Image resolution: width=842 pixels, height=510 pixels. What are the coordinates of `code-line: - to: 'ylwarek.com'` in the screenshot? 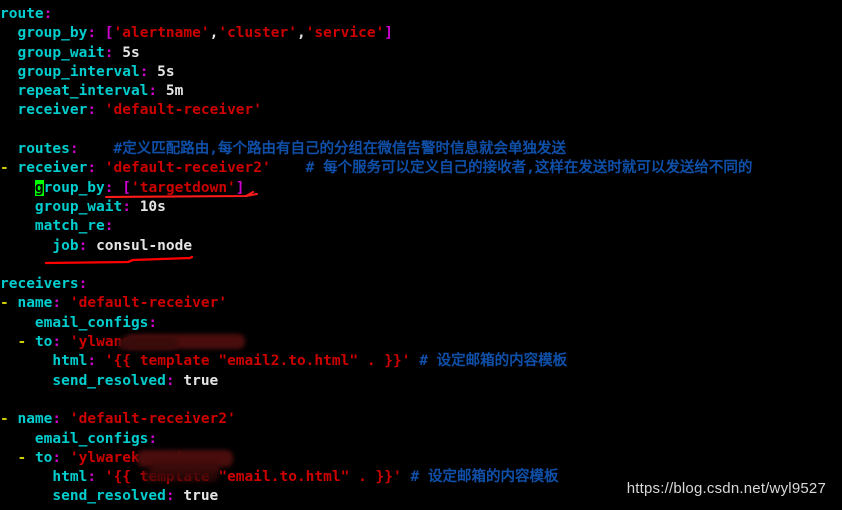 It's located at (421, 458).